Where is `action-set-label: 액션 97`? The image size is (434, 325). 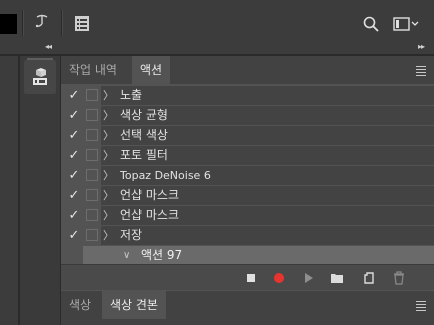
action-set-label: 액션 97 is located at coordinates (162, 255).